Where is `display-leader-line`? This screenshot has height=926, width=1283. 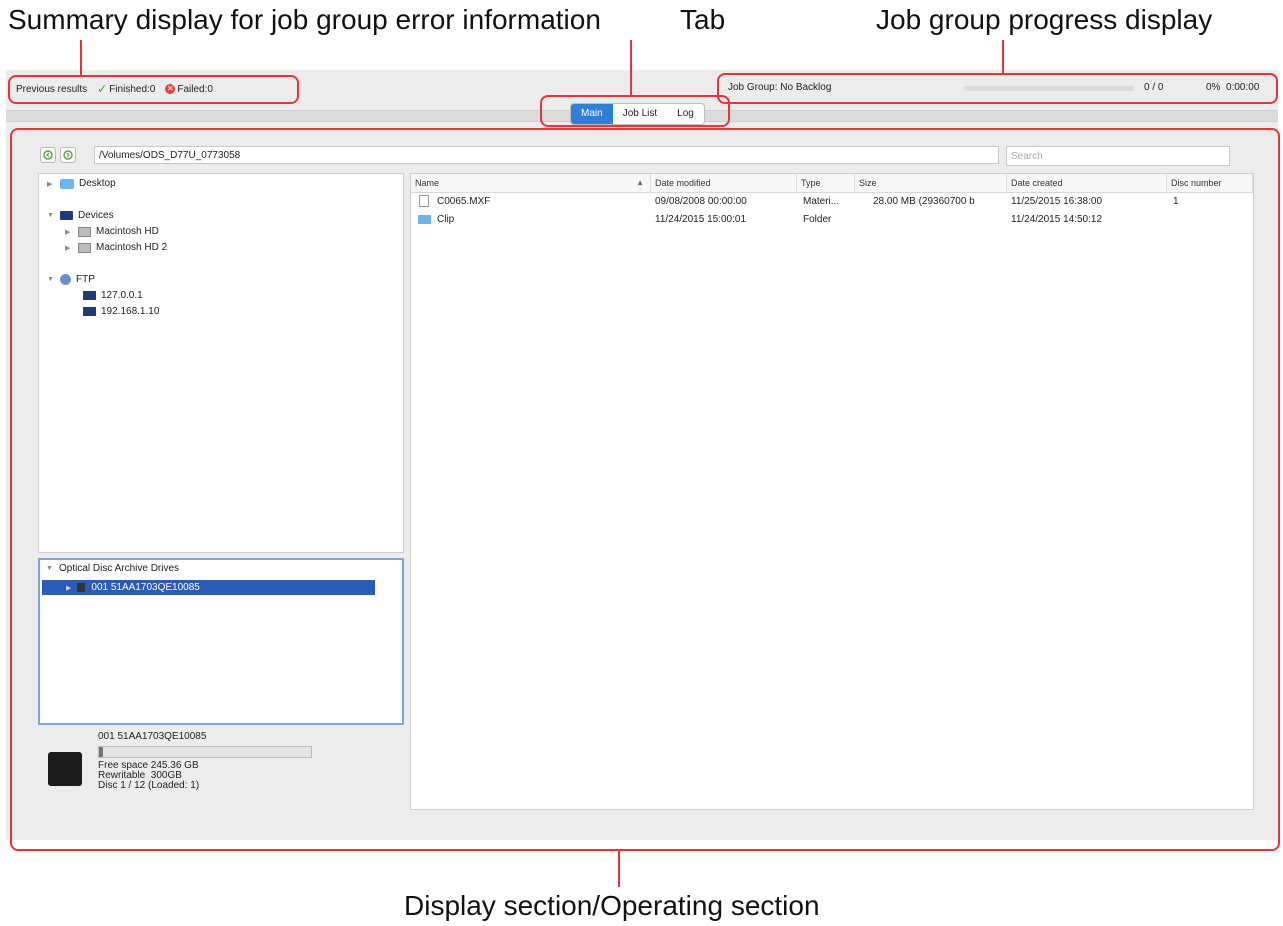
display-leader-line is located at coordinates (619, 869).